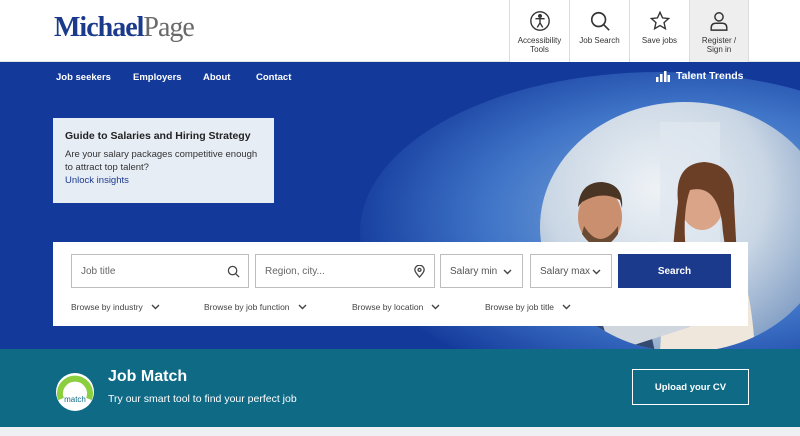 Image resolution: width=800 pixels, height=436 pixels. Describe the element at coordinates (539, 45) in the screenshot. I see `tool-label: Accessibility Tools` at that location.